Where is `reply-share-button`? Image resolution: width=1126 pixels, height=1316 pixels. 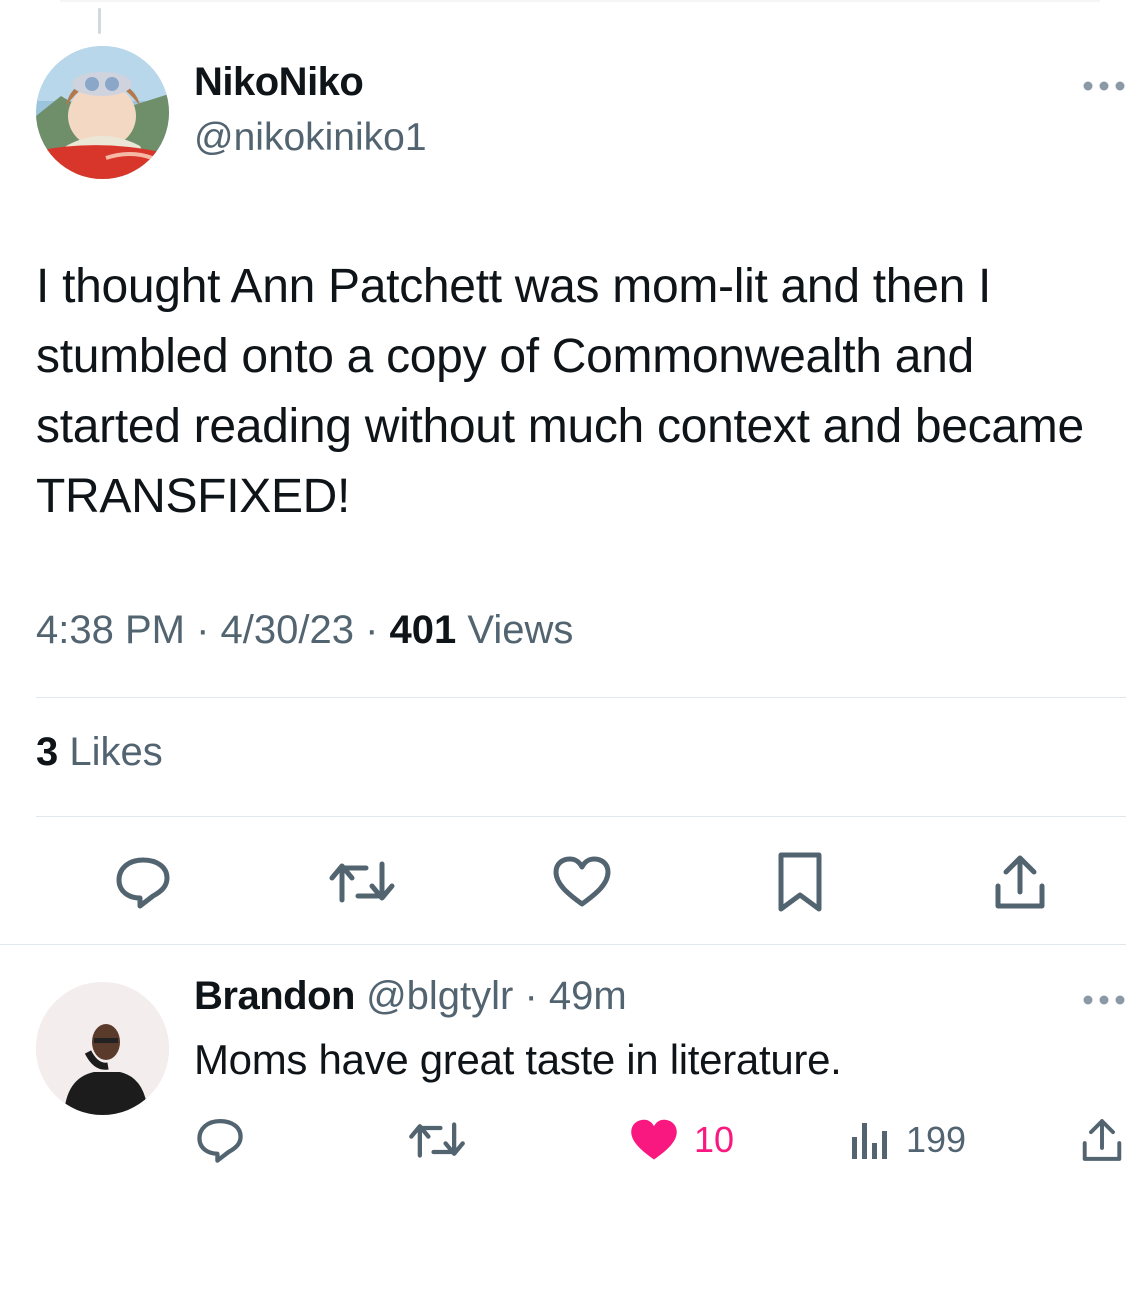
reply-share-button is located at coordinates (1102, 1140).